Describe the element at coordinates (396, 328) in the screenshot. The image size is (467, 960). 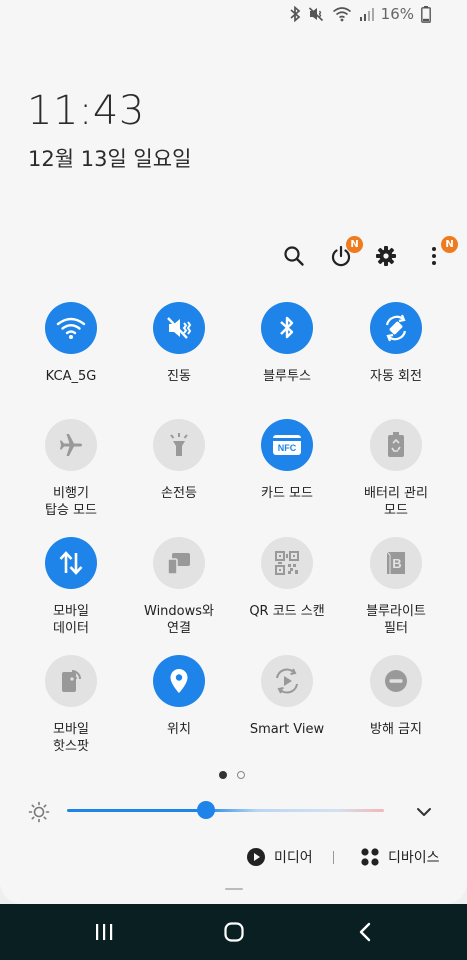
I see `tile-auto-rotate-button` at that location.